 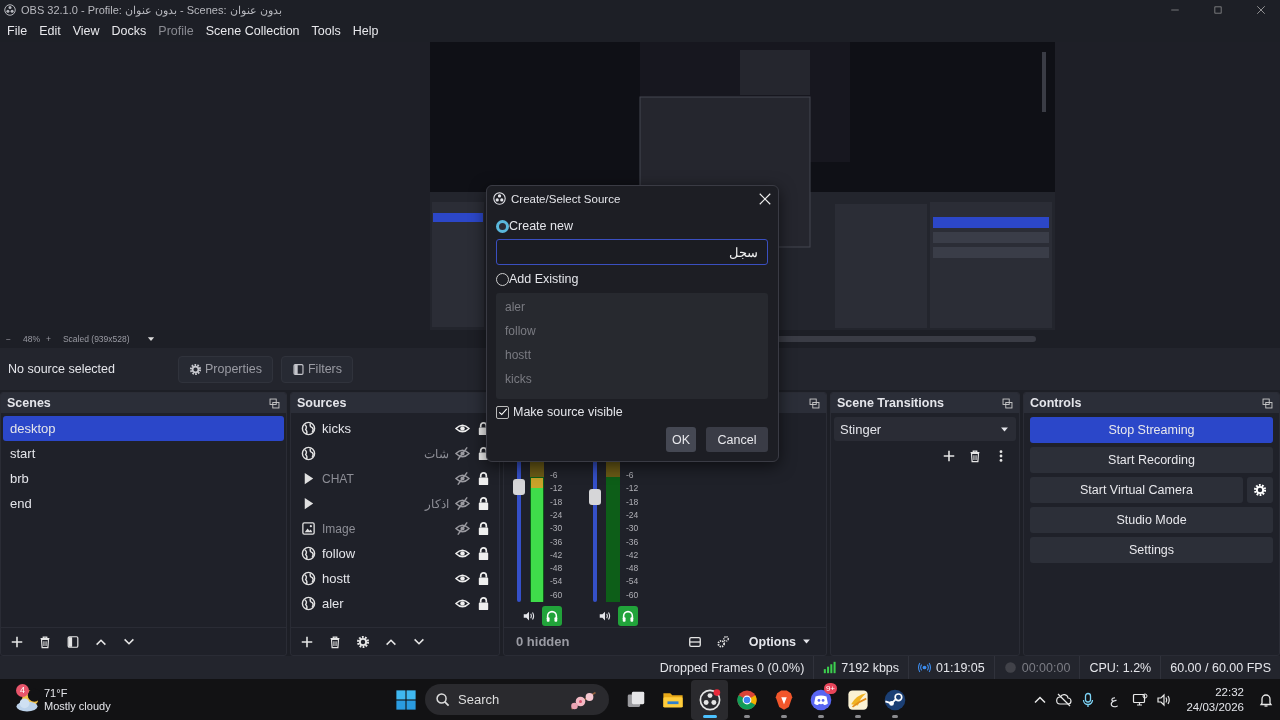 I want to click on status-text: 00:00:00, so click(x=1046, y=667).